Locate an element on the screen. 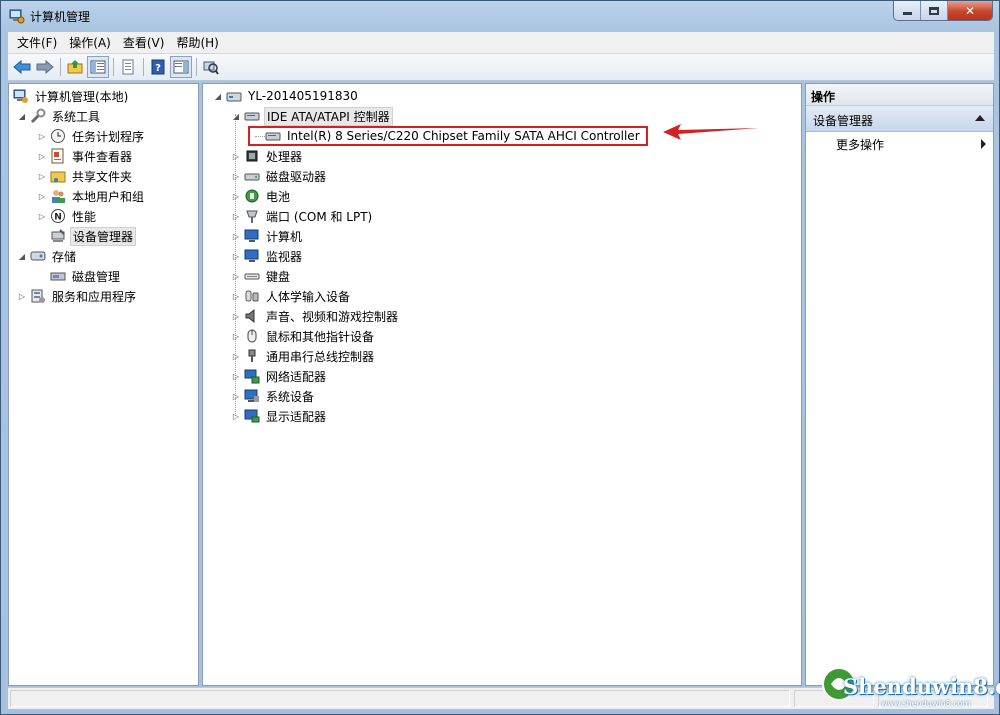  menu-bar: 文件(F) 操作(A) 查看(V) 帮助(H) is located at coordinates (501, 43).